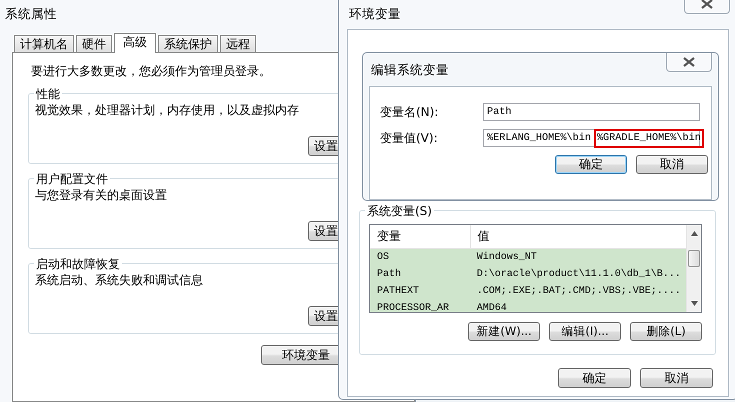  Describe the element at coordinates (507, 257) in the screenshot. I see `table-cell-text: Windows_NT` at that location.